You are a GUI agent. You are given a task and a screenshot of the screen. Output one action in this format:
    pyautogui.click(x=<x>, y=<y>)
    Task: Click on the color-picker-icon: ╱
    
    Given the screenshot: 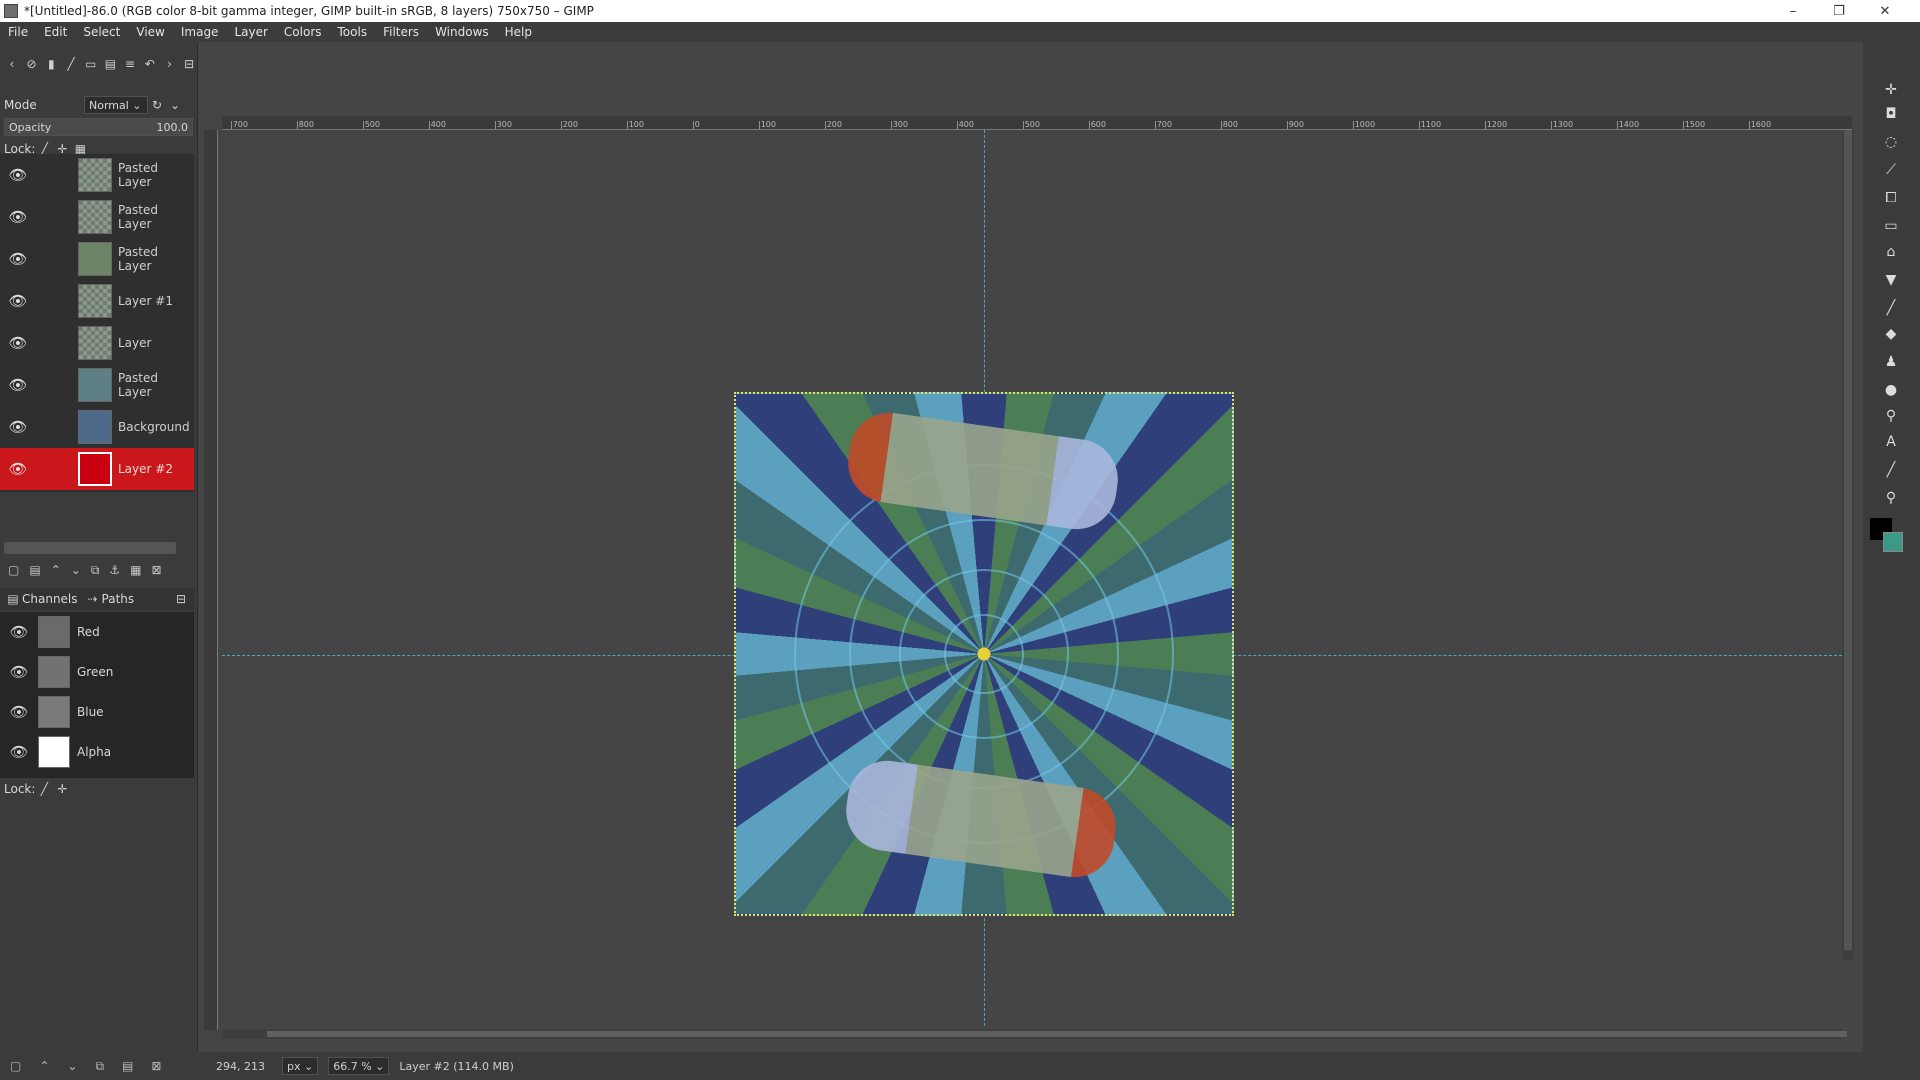 What is the action you would take?
    pyautogui.click(x=1891, y=470)
    